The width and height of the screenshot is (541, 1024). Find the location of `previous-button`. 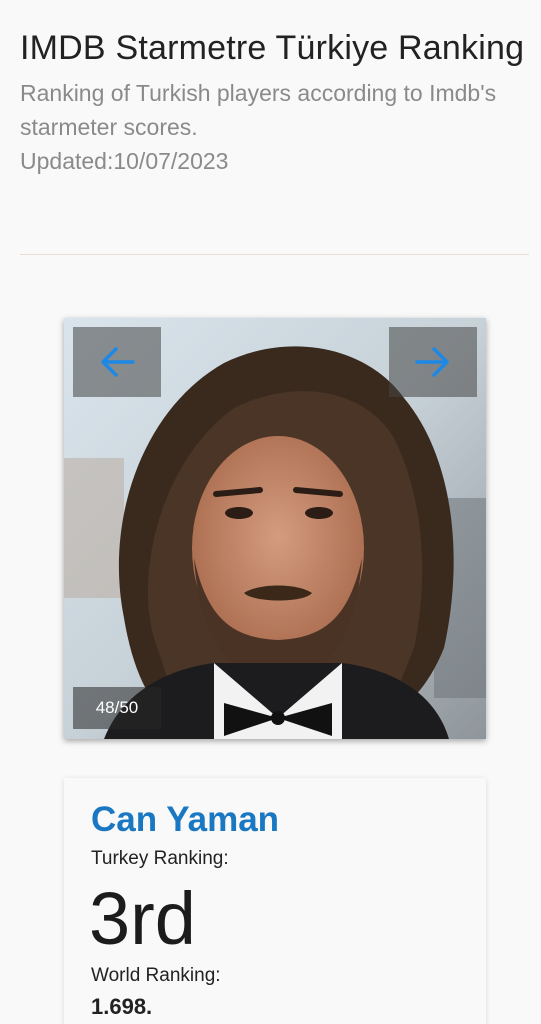

previous-button is located at coordinates (117, 362).